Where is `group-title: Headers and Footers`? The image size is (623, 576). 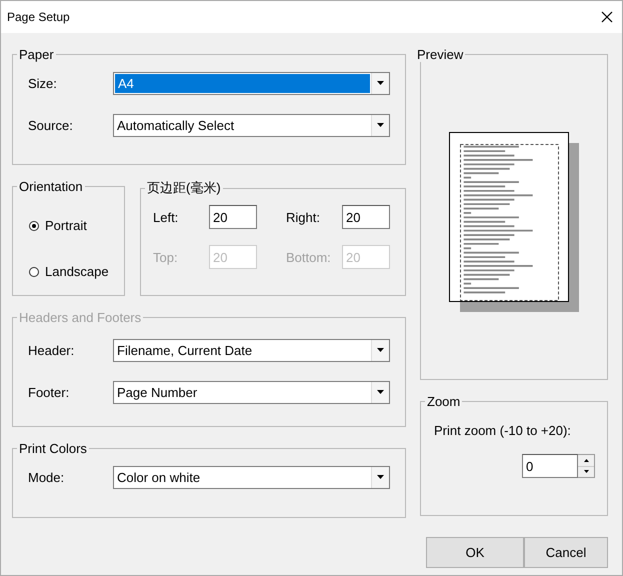
group-title: Headers and Footers is located at coordinates (80, 317).